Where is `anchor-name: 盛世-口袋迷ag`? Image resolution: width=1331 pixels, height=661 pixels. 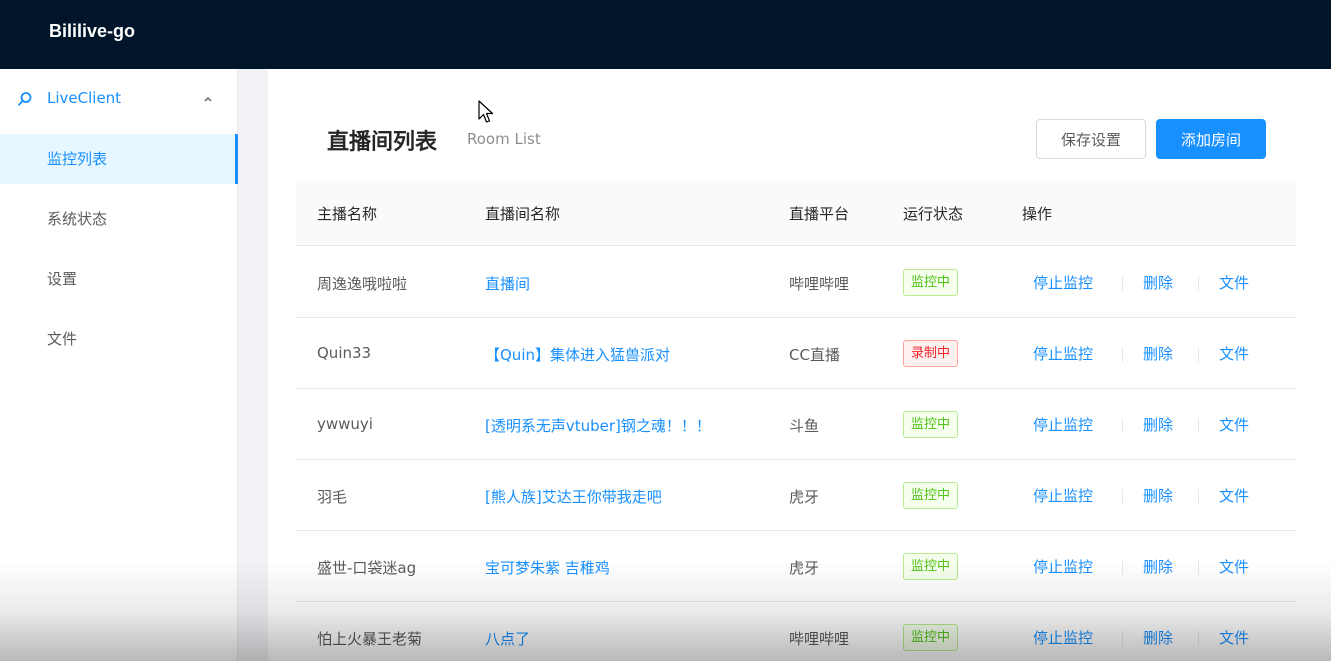 anchor-name: 盛世-口袋迷ag is located at coordinates (367, 568).